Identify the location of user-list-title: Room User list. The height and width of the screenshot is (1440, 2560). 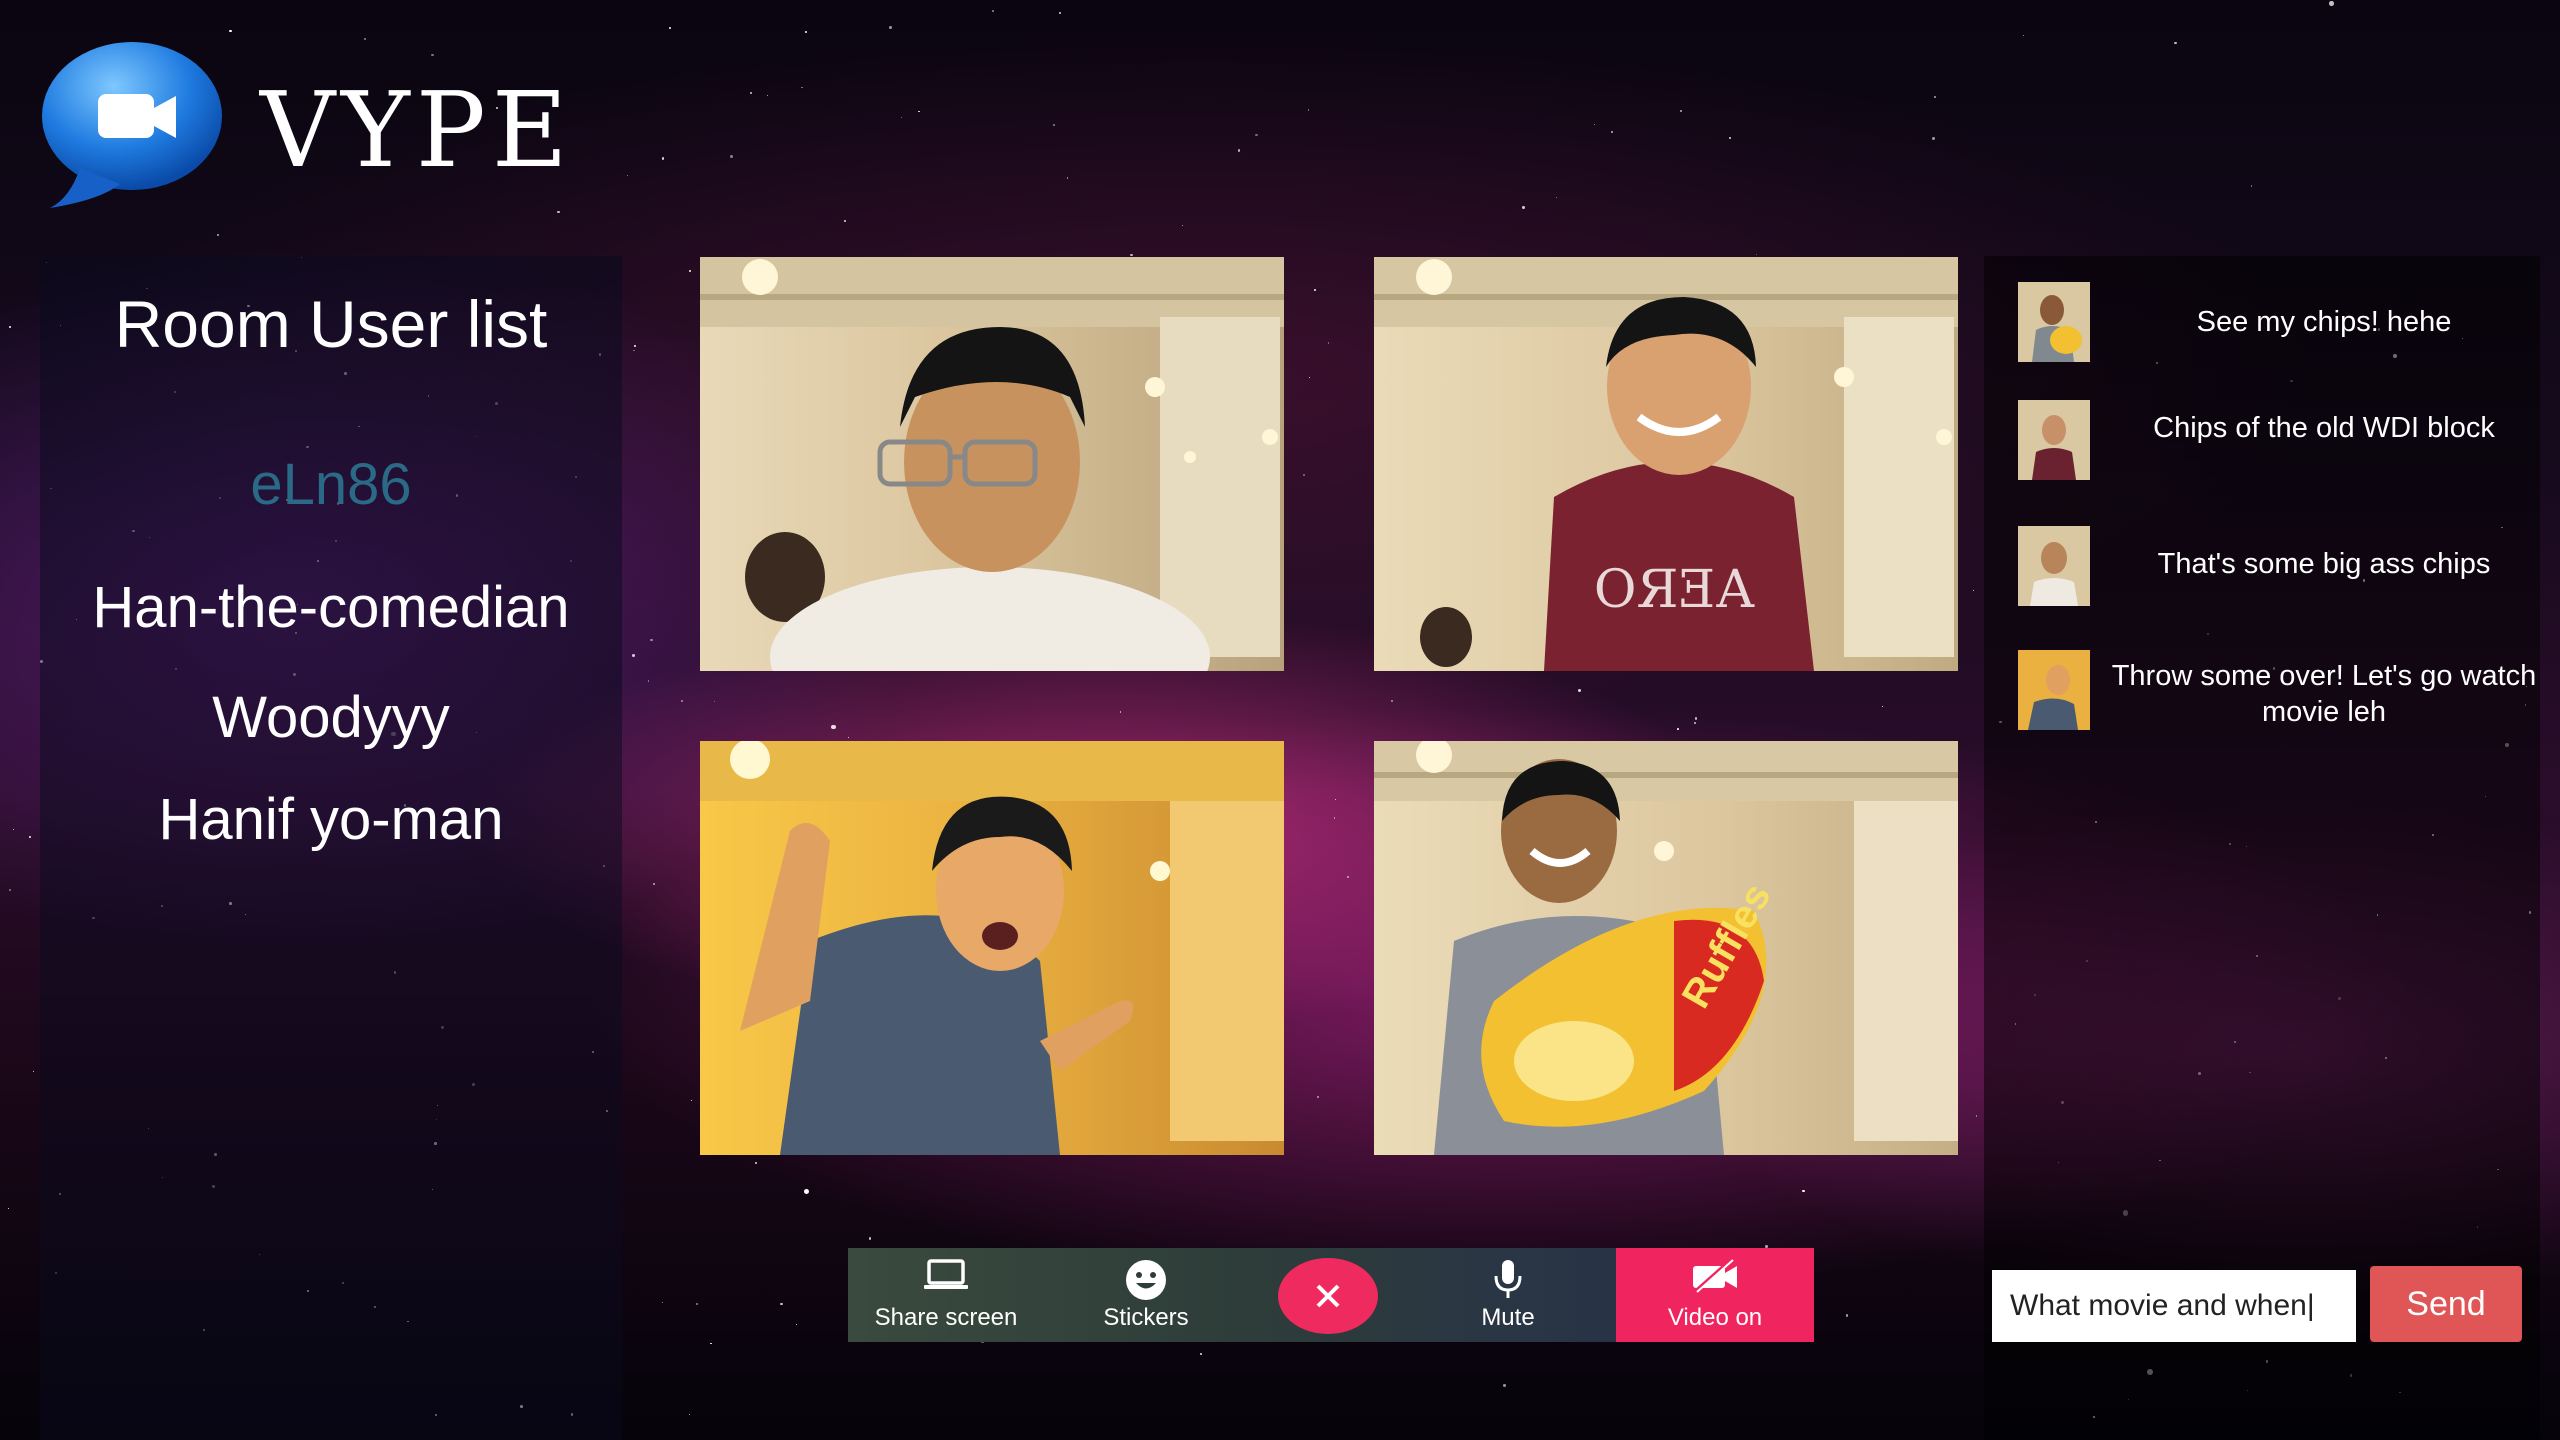
(331, 324).